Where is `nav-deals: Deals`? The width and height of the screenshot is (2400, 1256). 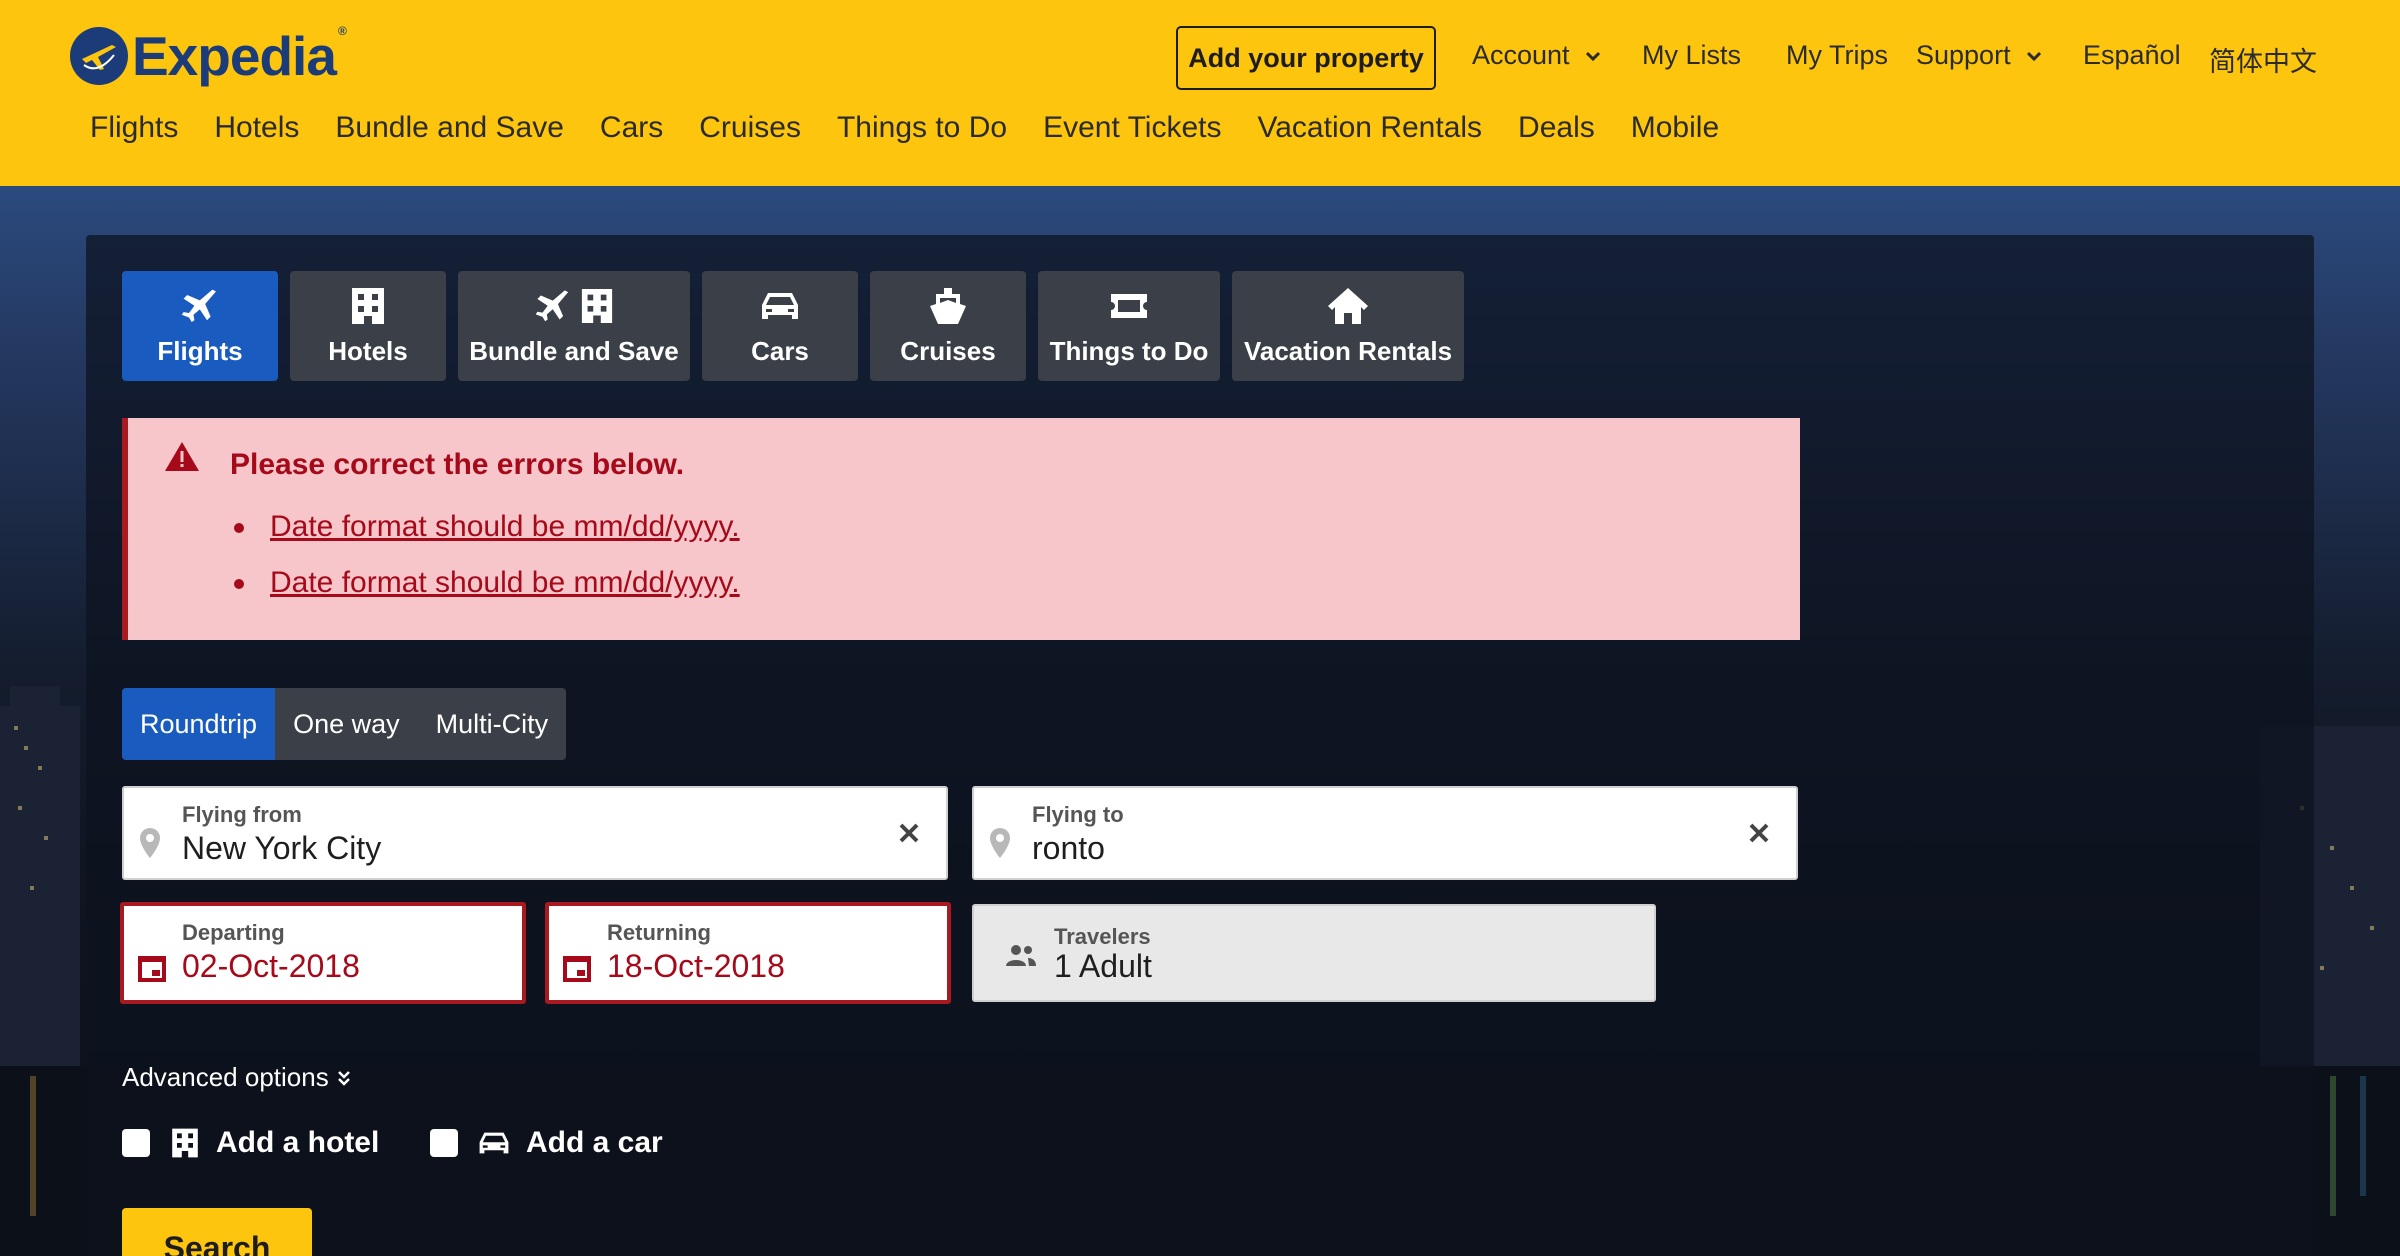
nav-deals: Deals is located at coordinates (1556, 128).